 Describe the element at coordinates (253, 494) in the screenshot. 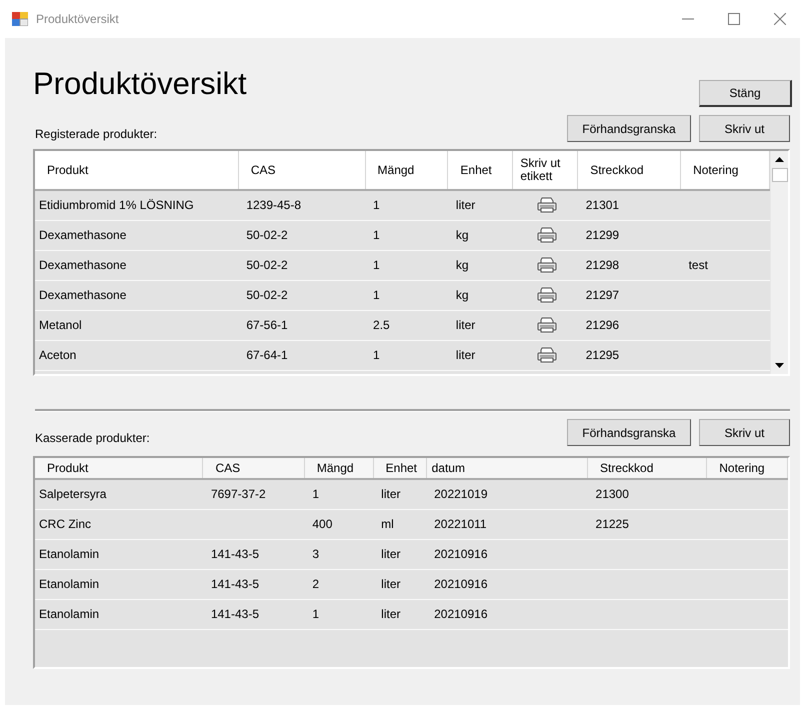

I see `table-cell: 7697-37-2` at that location.